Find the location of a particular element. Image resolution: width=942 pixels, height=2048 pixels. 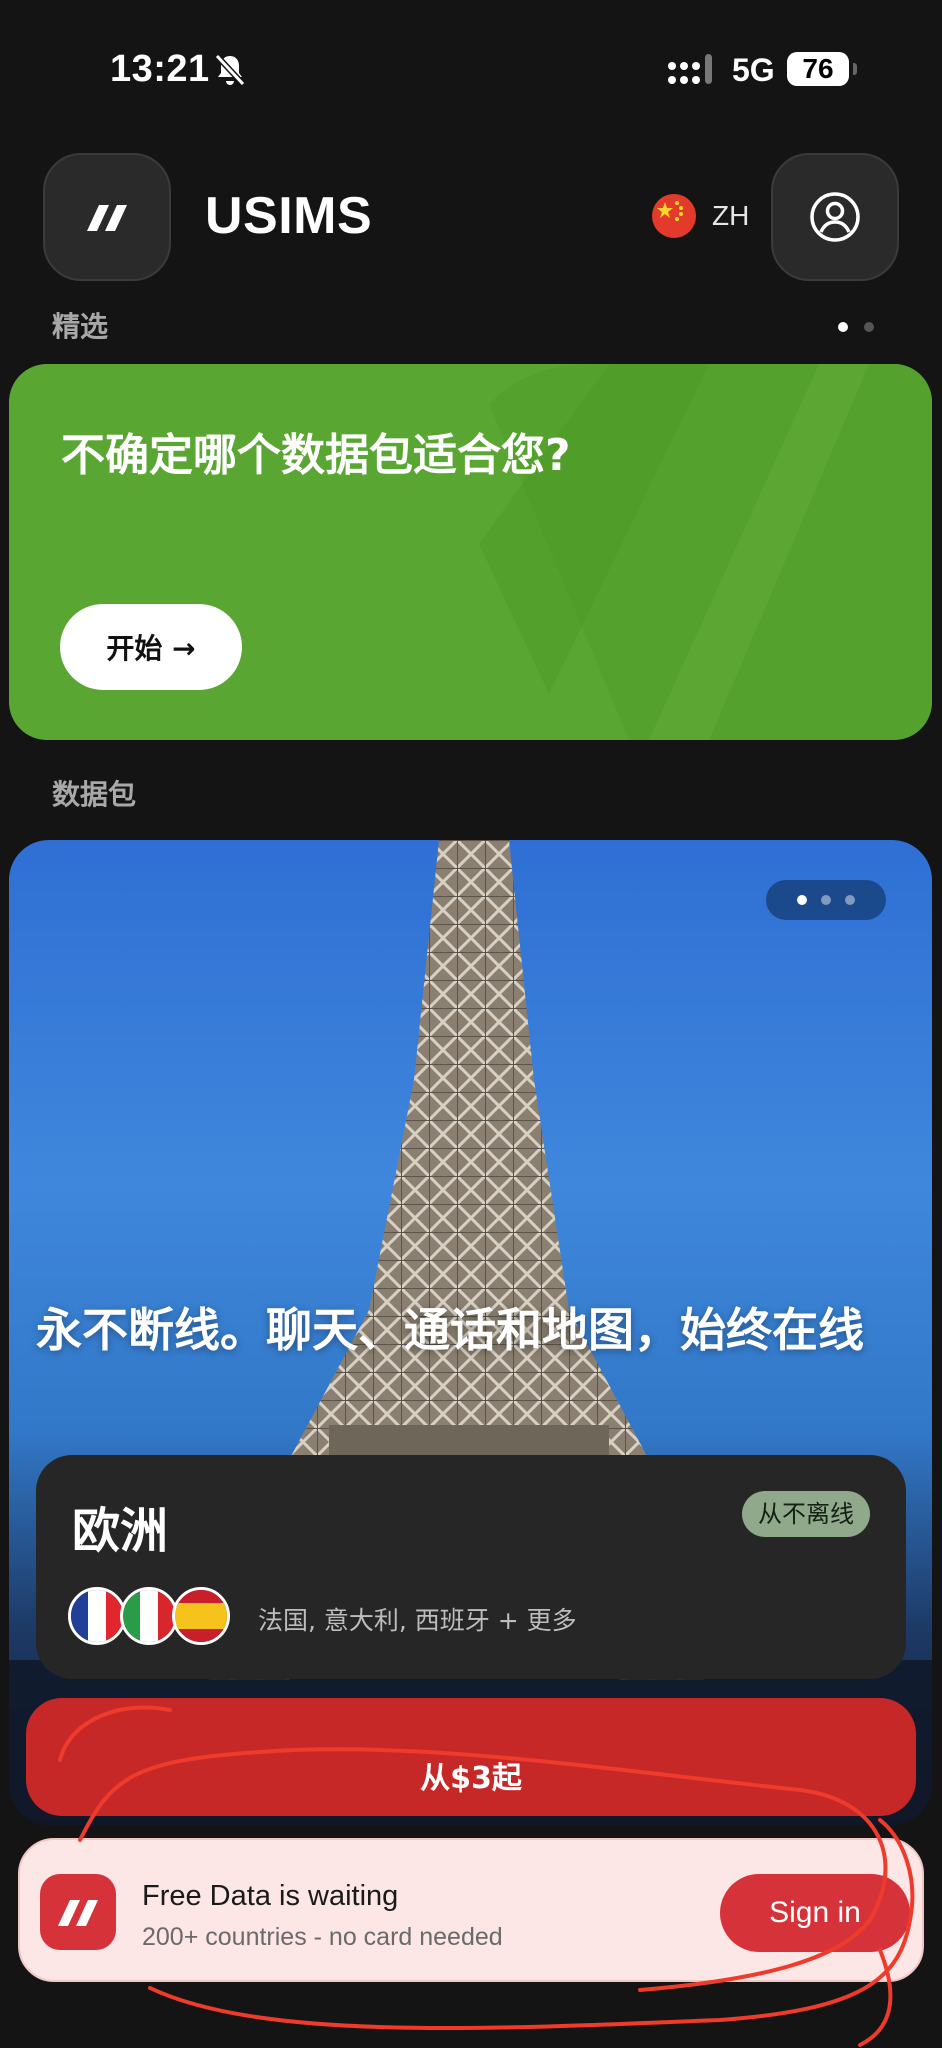

featured-section-label: 精选 is located at coordinates (80, 326).